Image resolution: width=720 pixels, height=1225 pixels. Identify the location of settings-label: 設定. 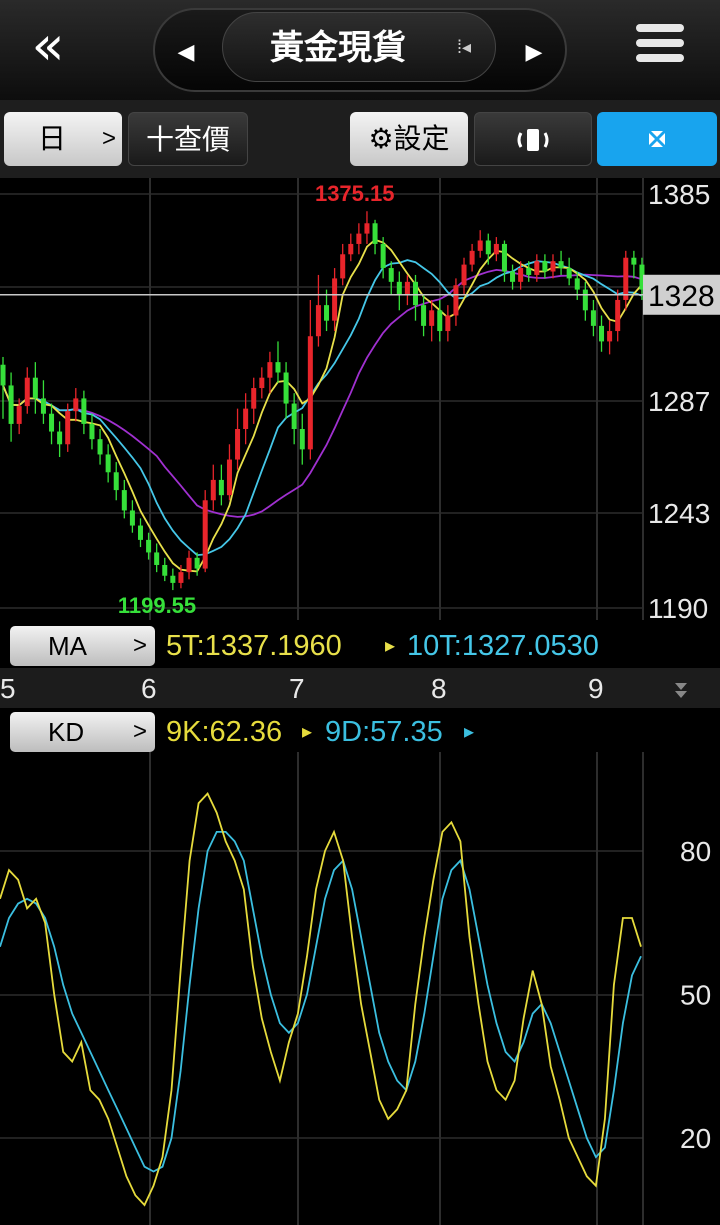
(421, 138).